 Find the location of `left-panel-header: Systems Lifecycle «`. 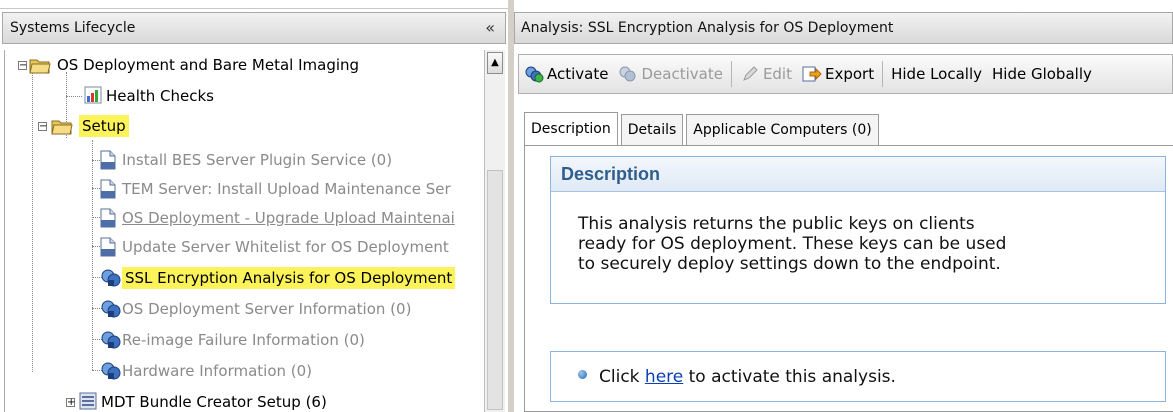

left-panel-header: Systems Lifecycle « is located at coordinates (254, 28).